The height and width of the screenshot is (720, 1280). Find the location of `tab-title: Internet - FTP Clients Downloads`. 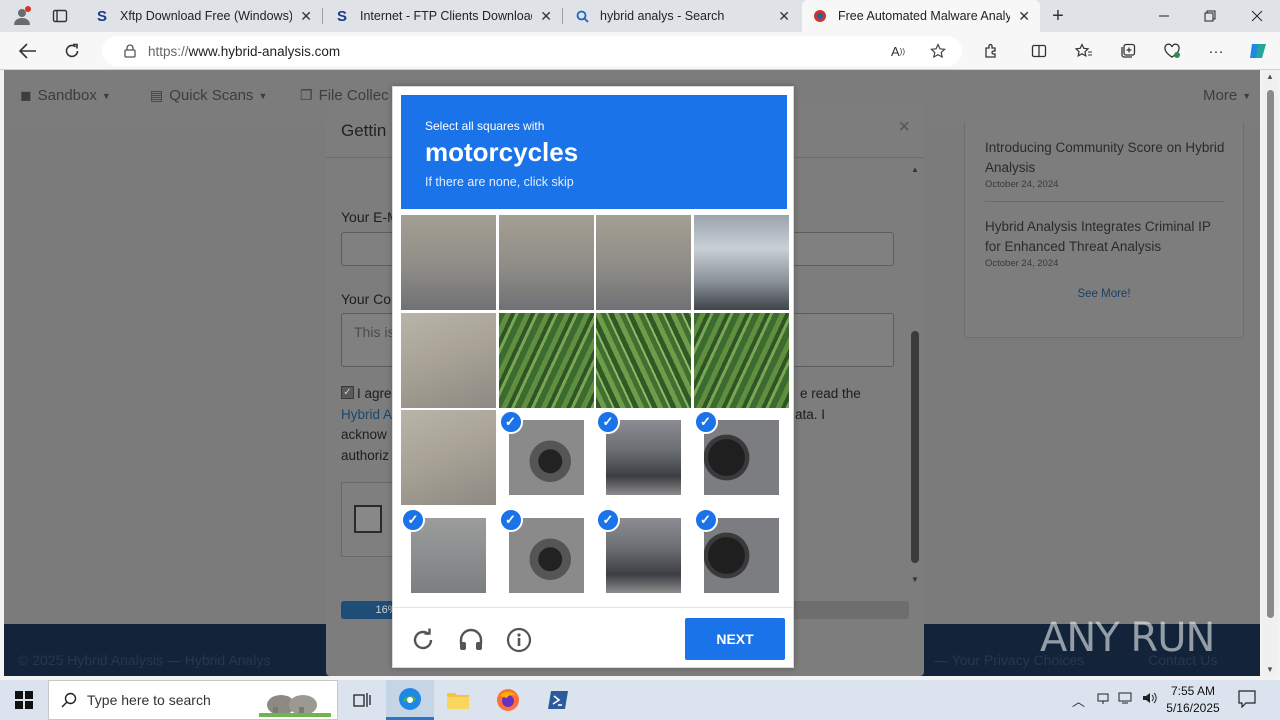

tab-title: Internet - FTP Clients Downloads is located at coordinates (446, 16).